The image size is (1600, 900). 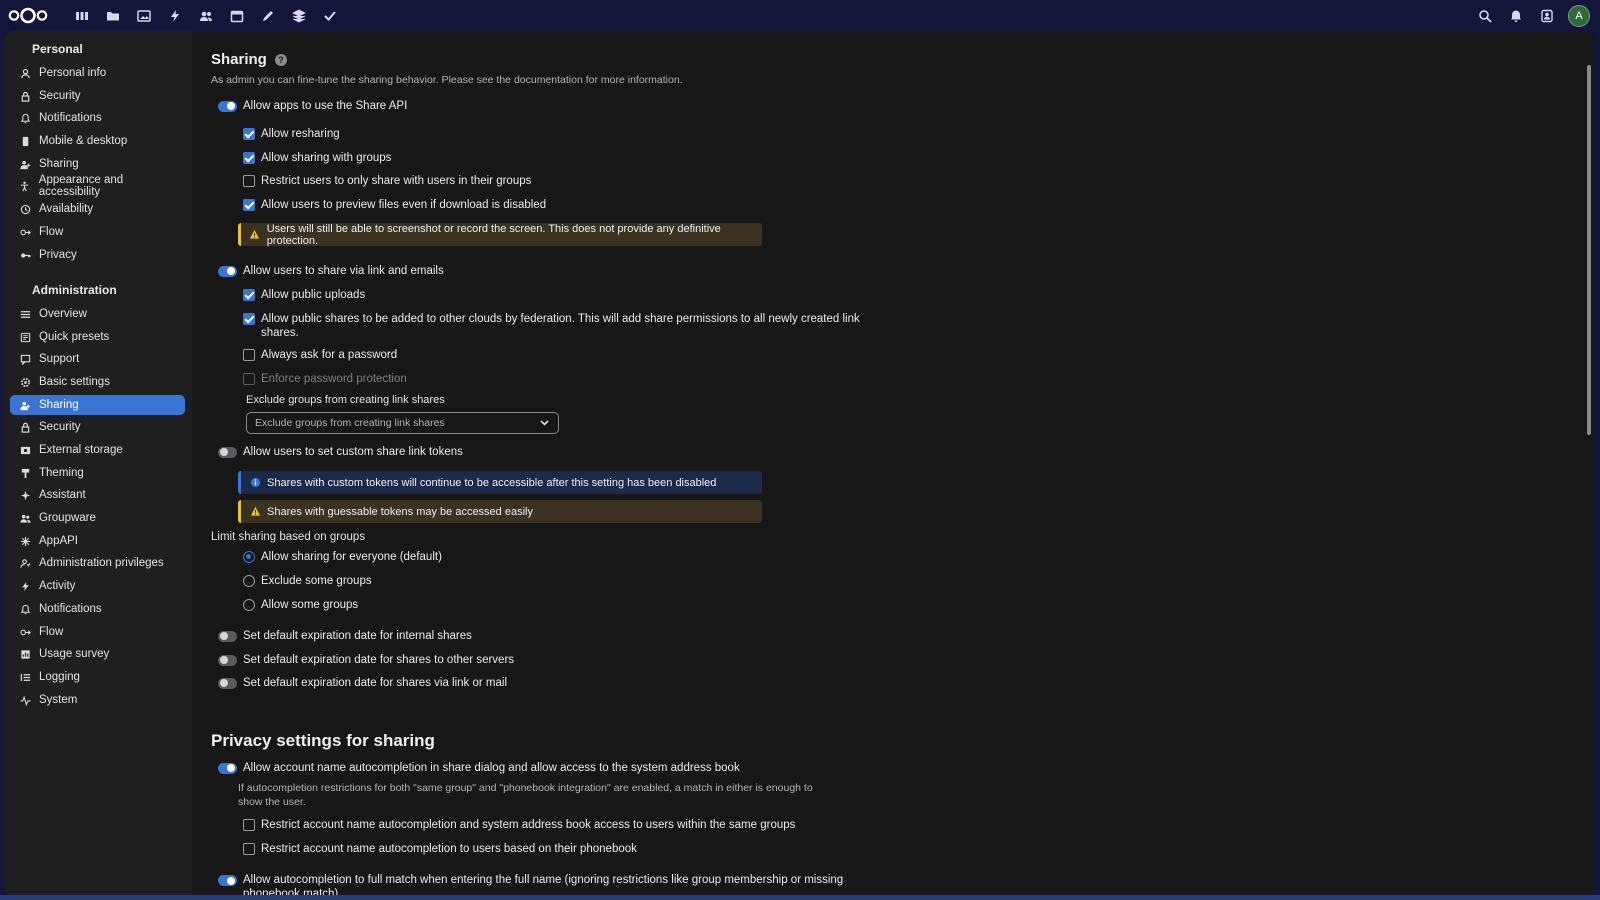 What do you see at coordinates (1589, 250) in the screenshot?
I see `scrollbar` at bounding box center [1589, 250].